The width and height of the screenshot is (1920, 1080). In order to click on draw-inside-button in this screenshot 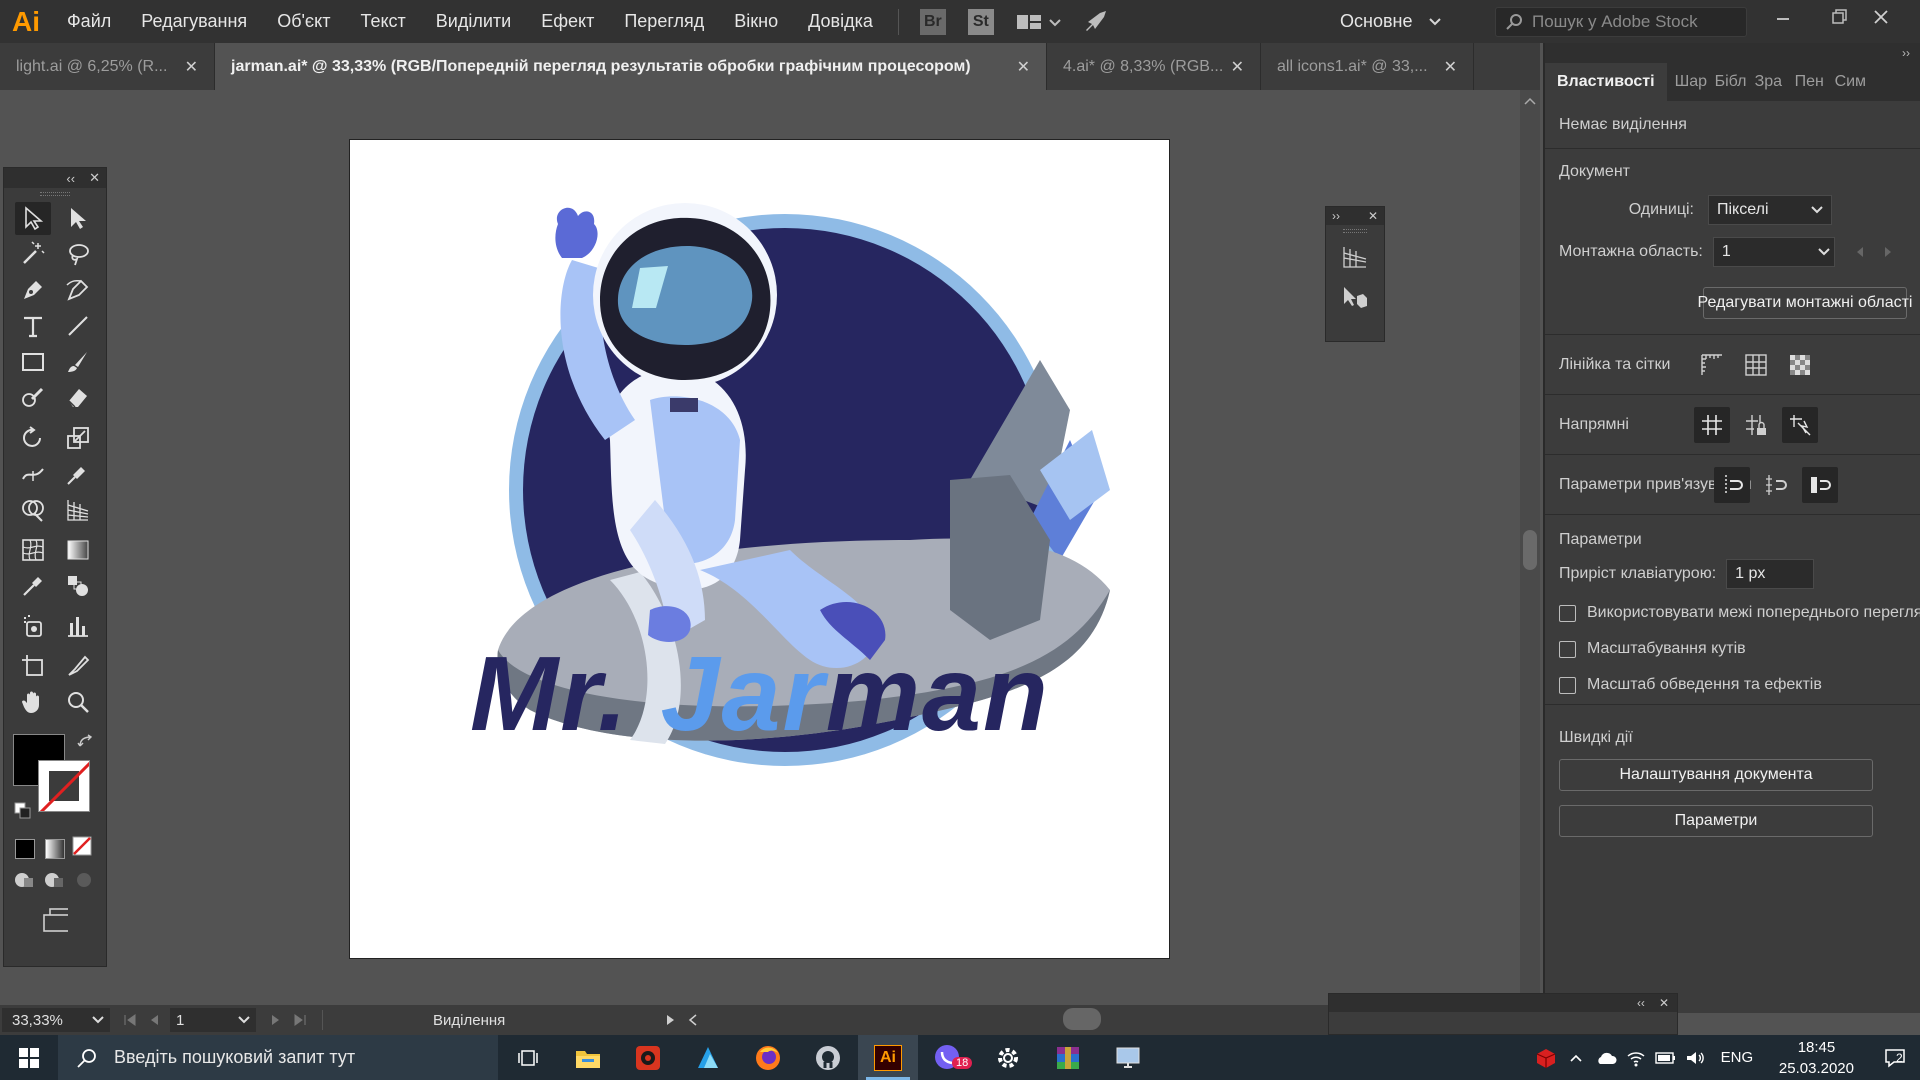, I will do `click(85, 882)`.